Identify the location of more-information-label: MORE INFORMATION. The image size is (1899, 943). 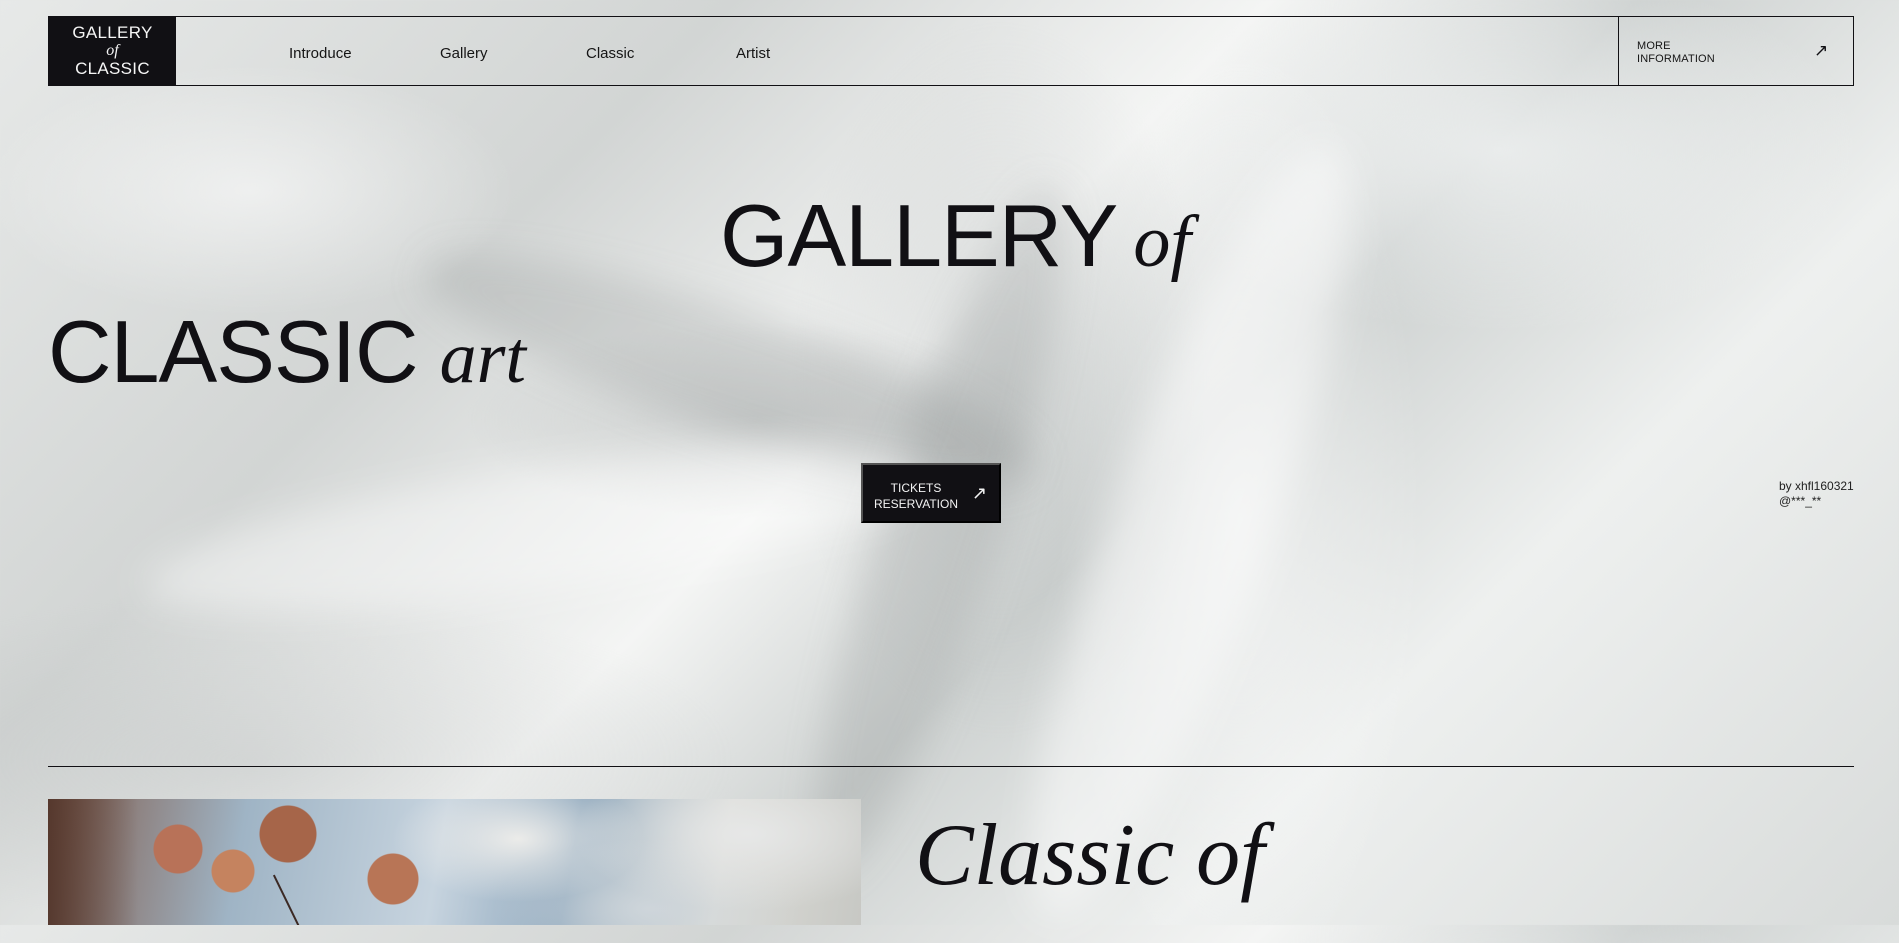
(1676, 52).